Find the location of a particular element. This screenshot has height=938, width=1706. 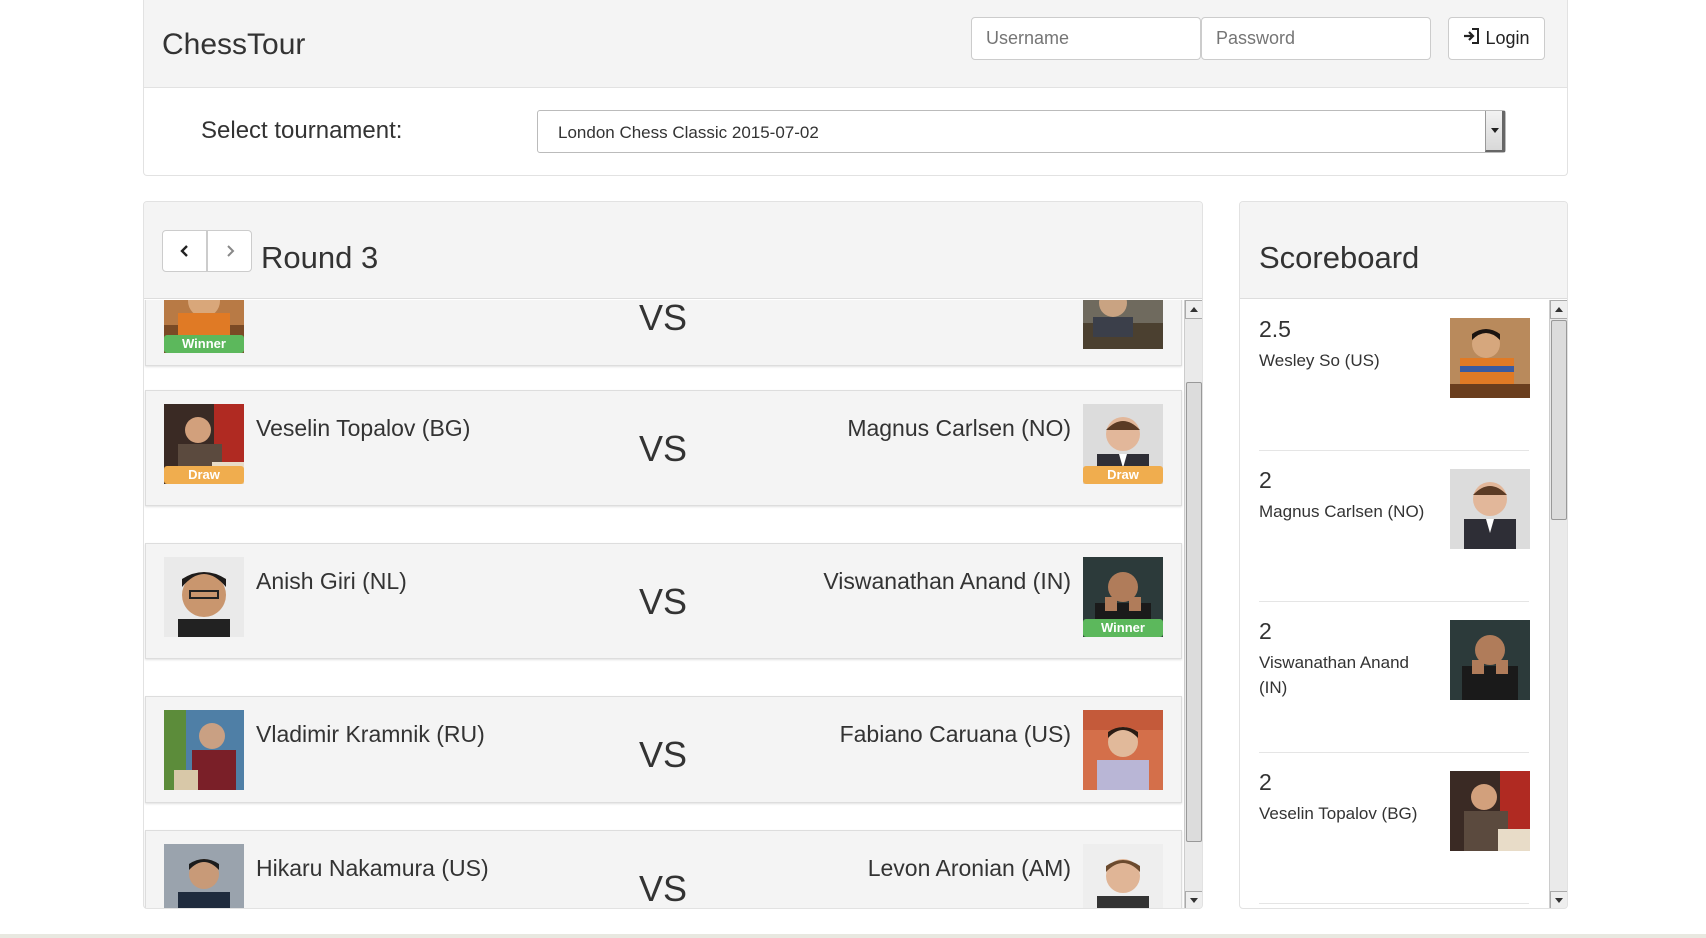

username-input is located at coordinates (1086, 38).